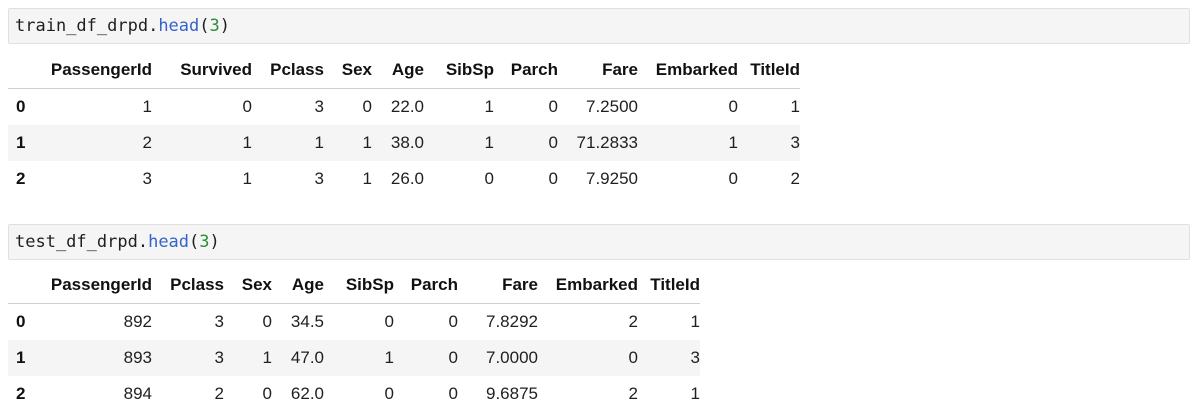 The image size is (1200, 415). What do you see at coordinates (307, 321) in the screenshot?
I see `table-cell: 34.5` at bounding box center [307, 321].